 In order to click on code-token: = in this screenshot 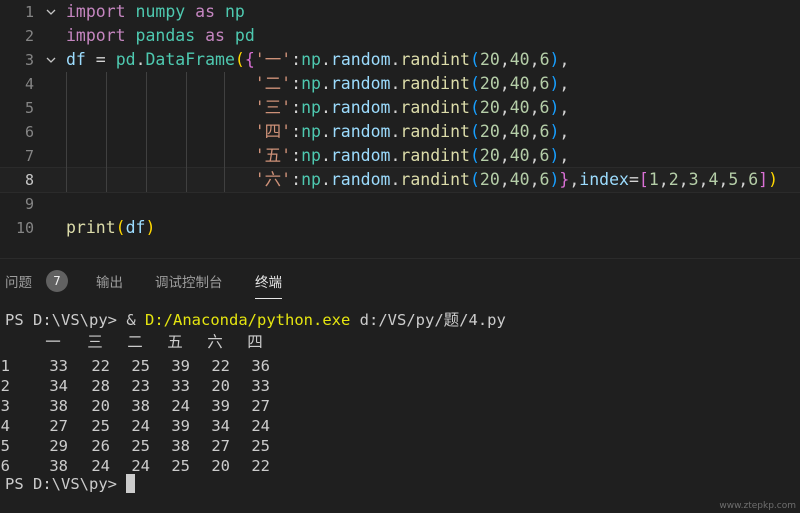, I will do `click(100, 59)`.